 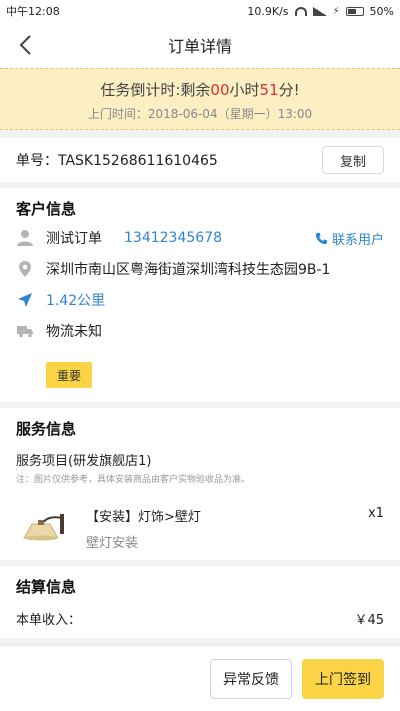 I want to click on logistics-row: 物流未知, so click(x=200, y=331).